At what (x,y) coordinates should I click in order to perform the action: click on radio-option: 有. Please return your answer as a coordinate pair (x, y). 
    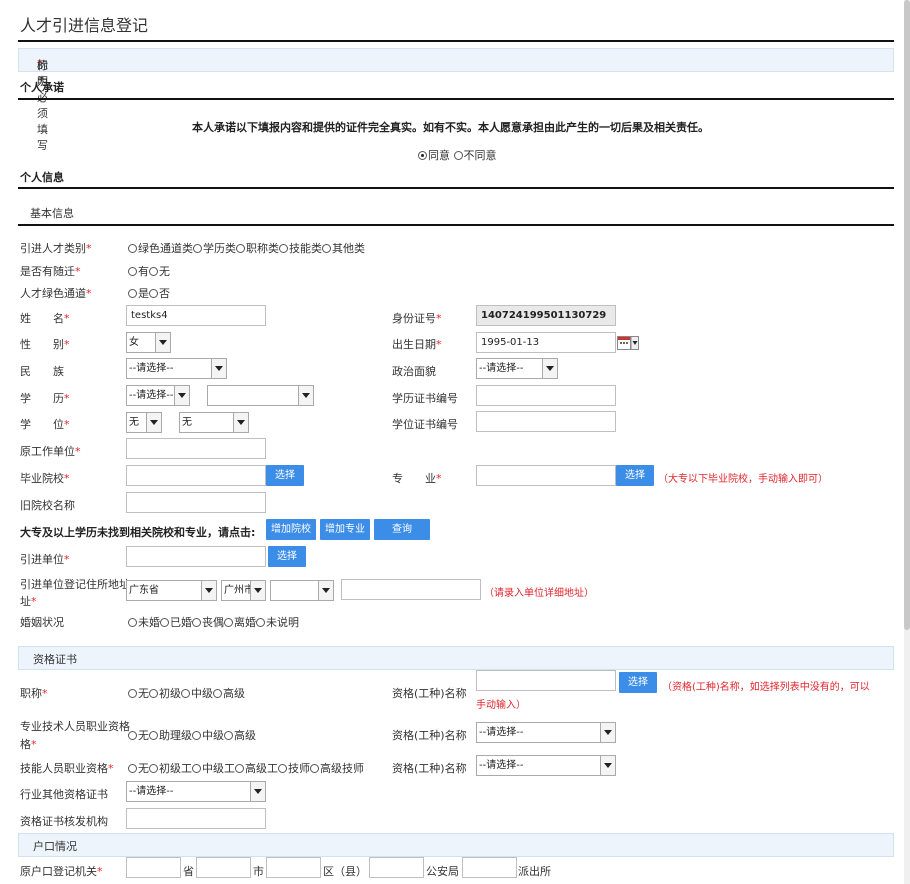
    Looking at the image, I should click on (138, 271).